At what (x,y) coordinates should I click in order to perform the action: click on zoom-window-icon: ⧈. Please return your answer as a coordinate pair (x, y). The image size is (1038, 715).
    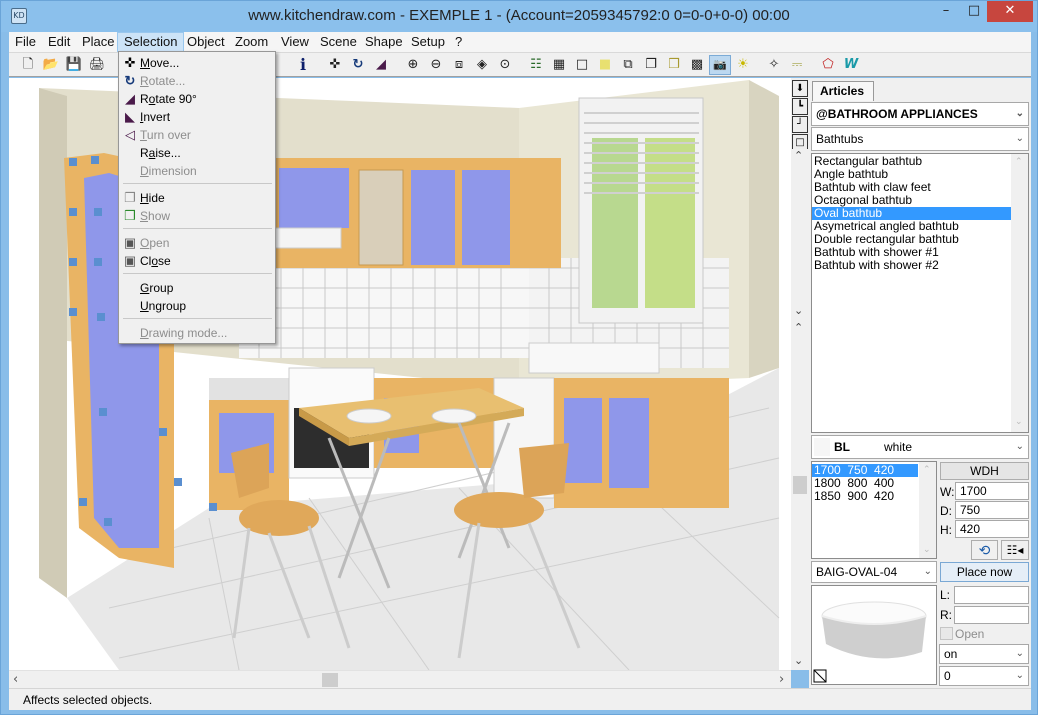
    Looking at the image, I should click on (459, 65).